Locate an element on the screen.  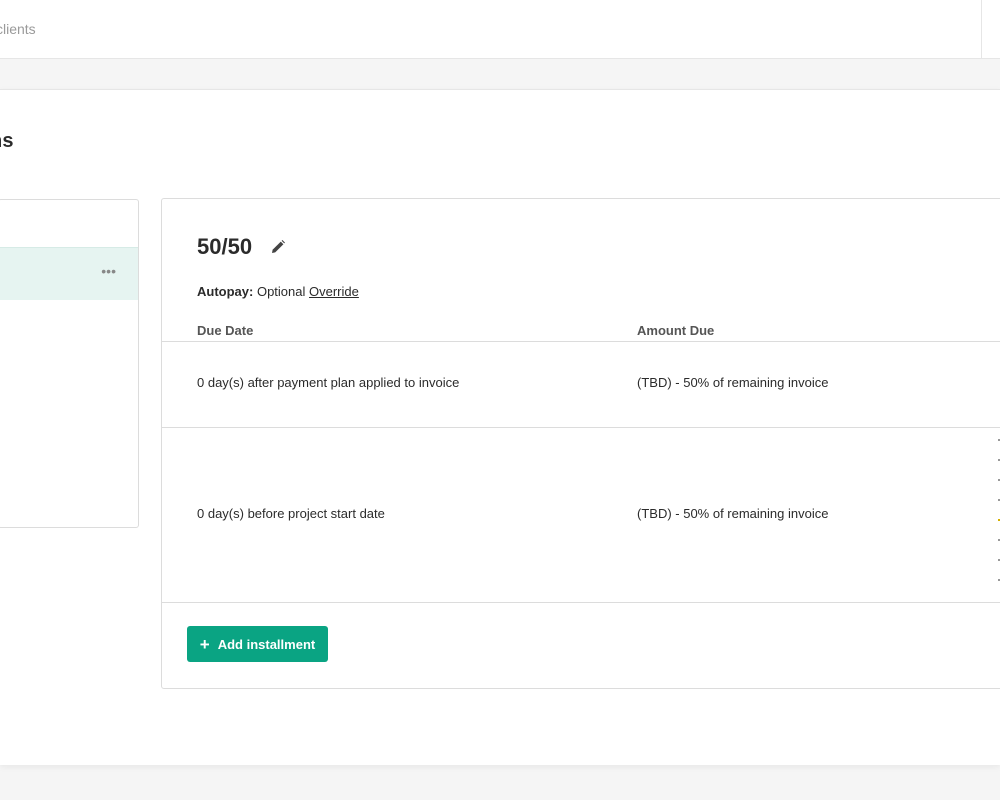
installment-2-amount-due: (TBD) - 50% of remaining invoice is located at coordinates (733, 513).